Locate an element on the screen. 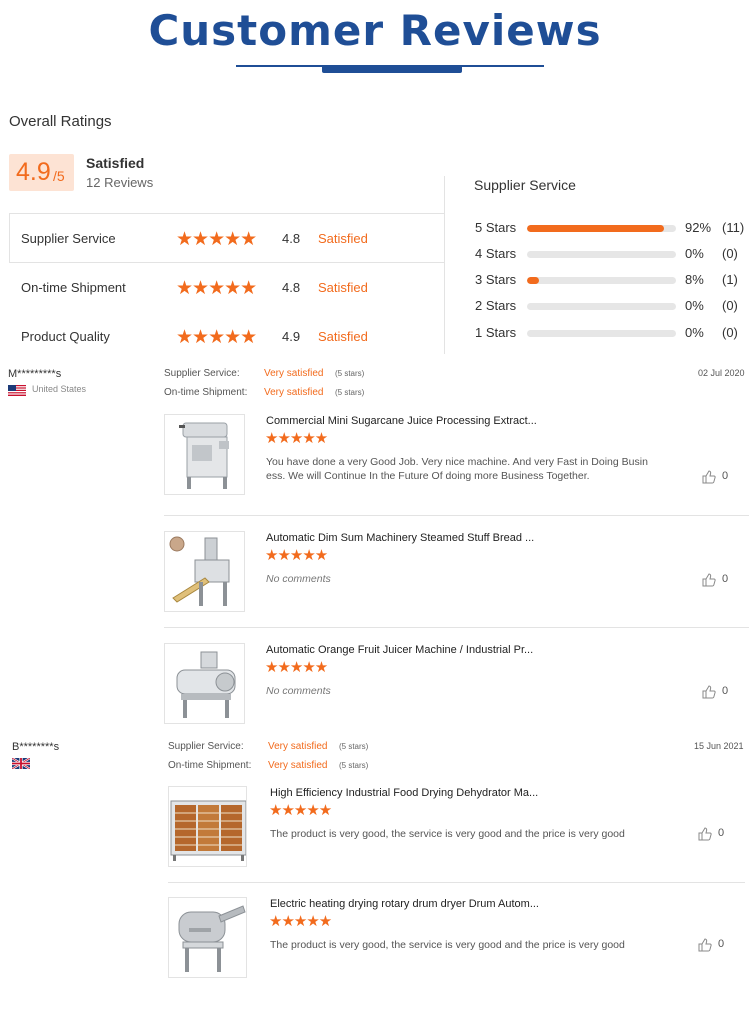 The image size is (750, 1009). stars-label: 3 Stars is located at coordinates (496, 279).